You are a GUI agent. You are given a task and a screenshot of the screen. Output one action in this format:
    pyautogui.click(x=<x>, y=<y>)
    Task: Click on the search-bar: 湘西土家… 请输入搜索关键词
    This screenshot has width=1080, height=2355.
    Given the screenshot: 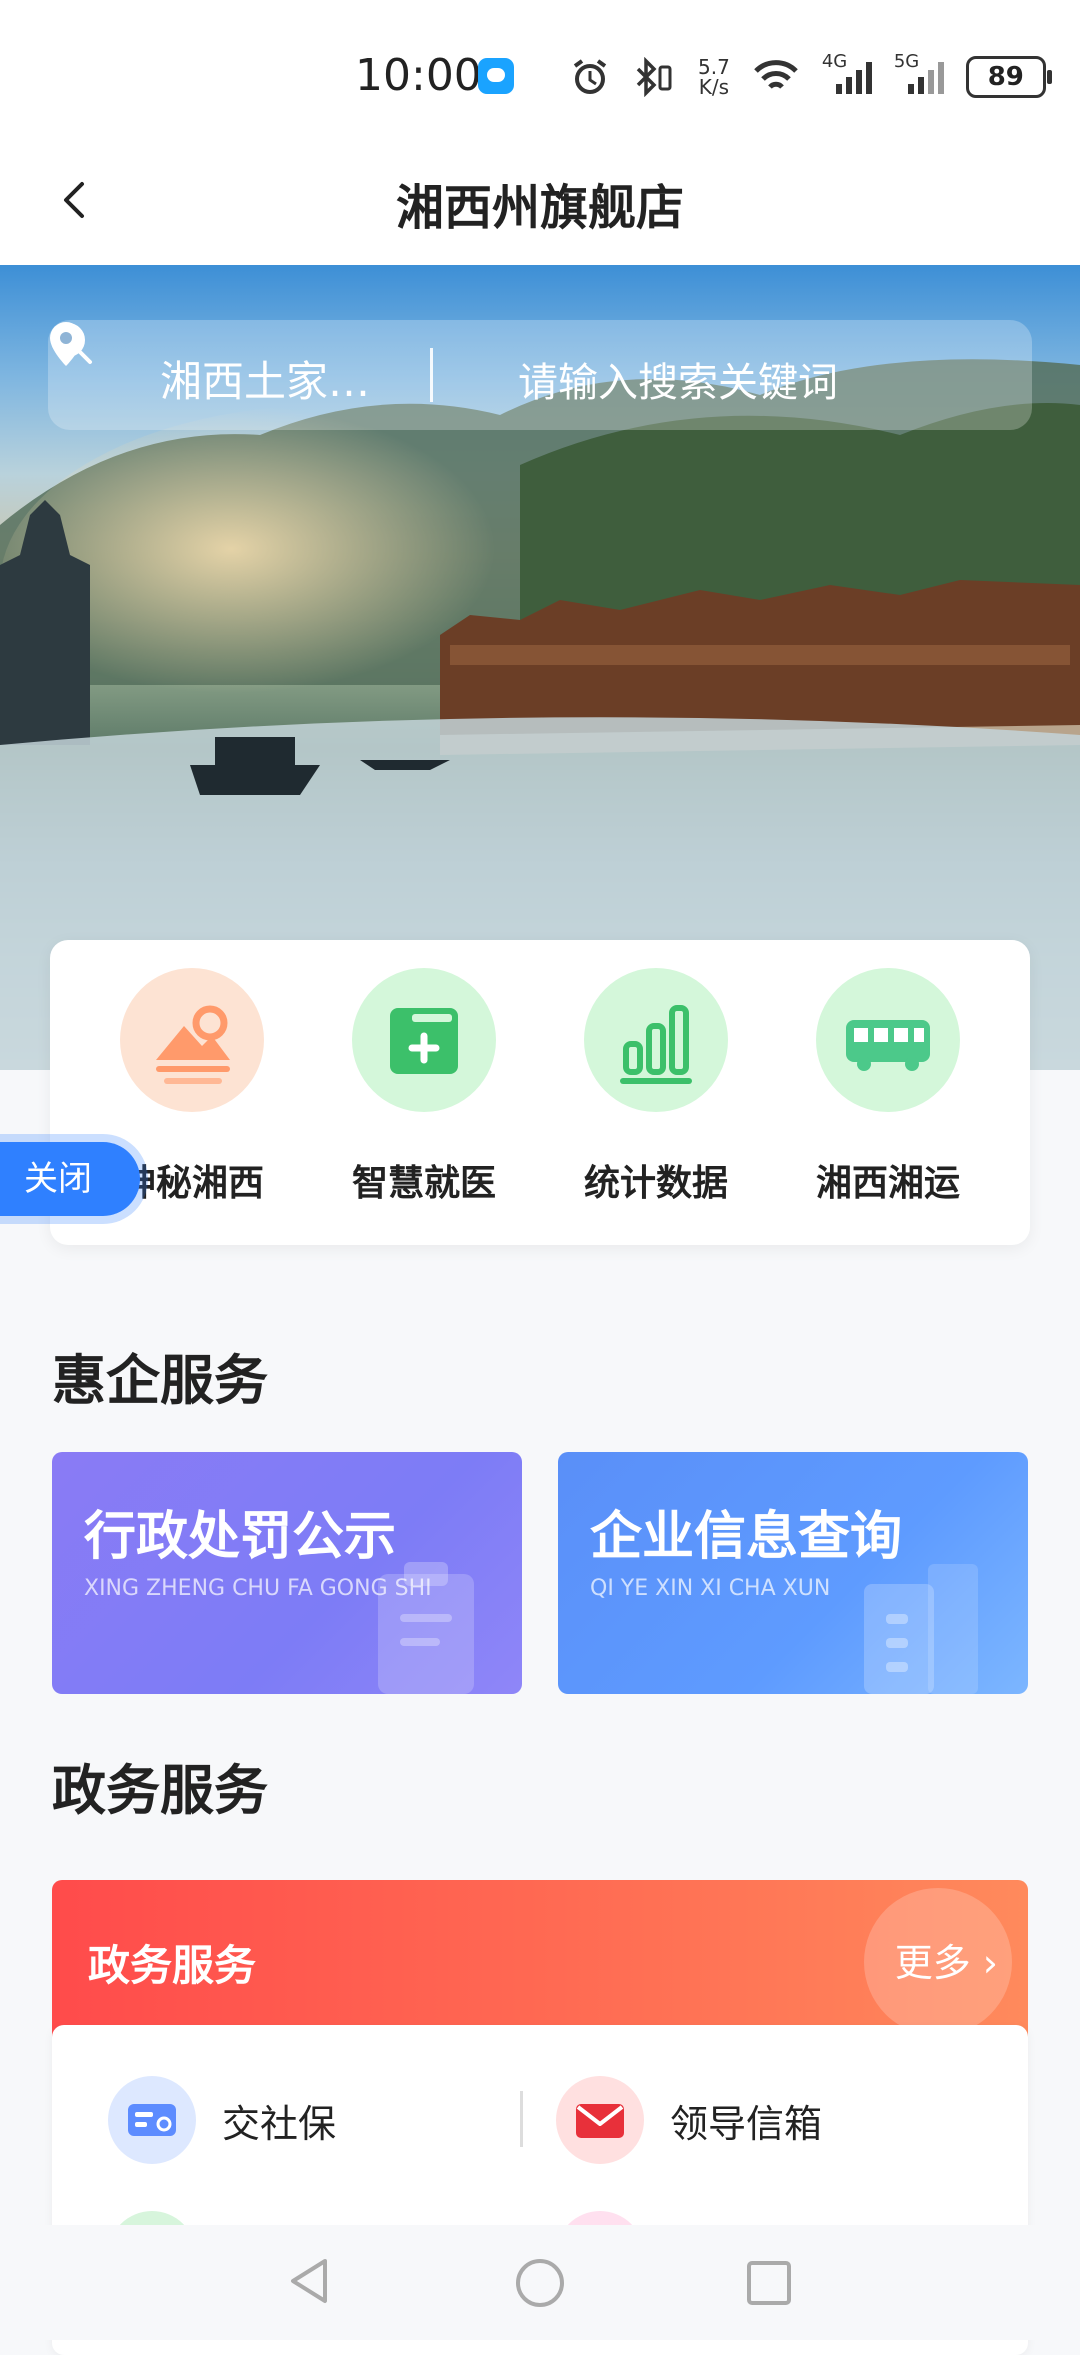 What is the action you would take?
    pyautogui.click(x=540, y=375)
    